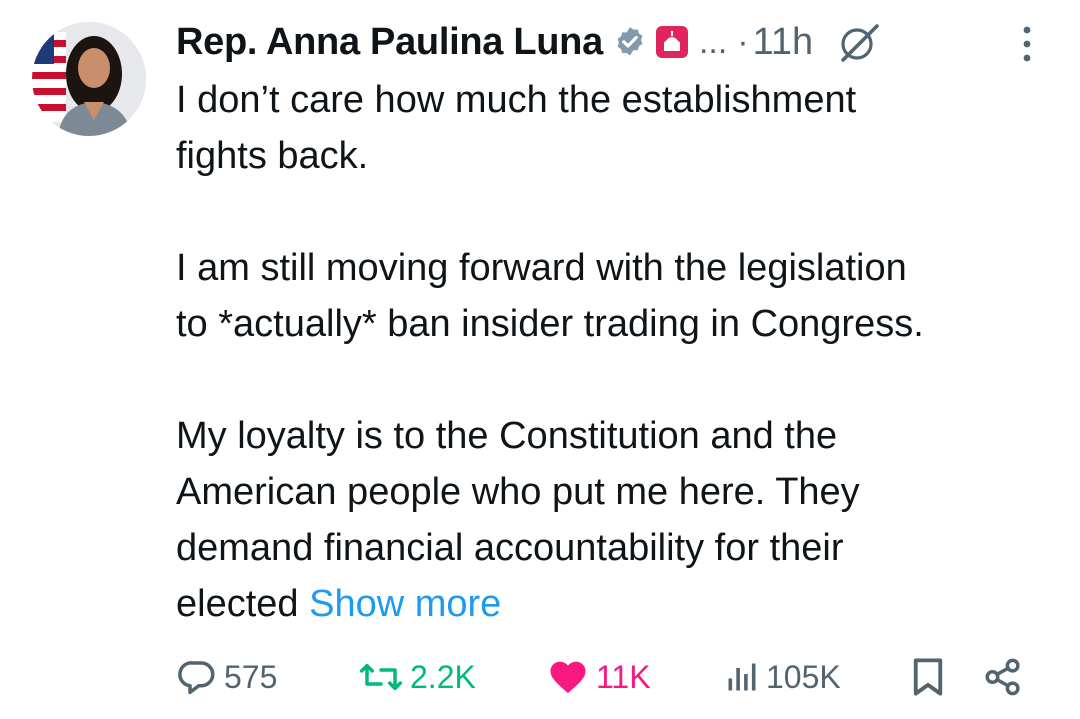 The image size is (1080, 719). Describe the element at coordinates (251, 676) in the screenshot. I see `reply-count: 575` at that location.